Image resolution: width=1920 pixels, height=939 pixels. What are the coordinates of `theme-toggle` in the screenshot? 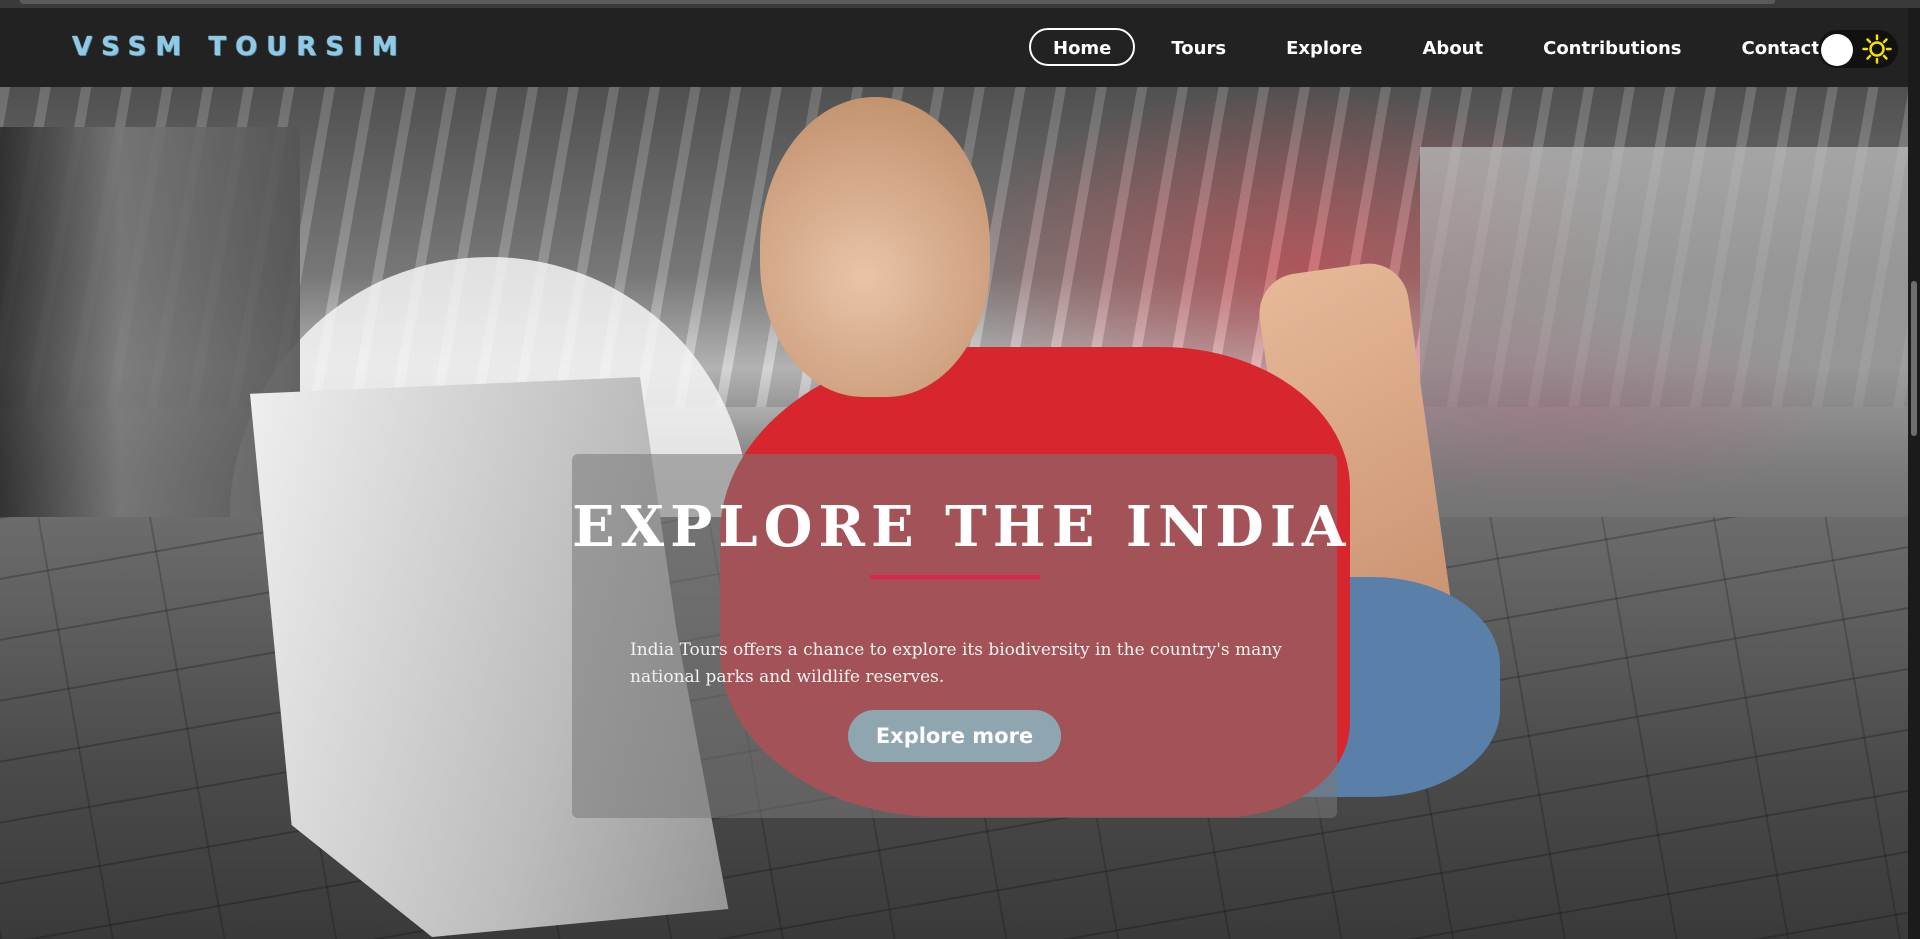 It's located at (1858, 49).